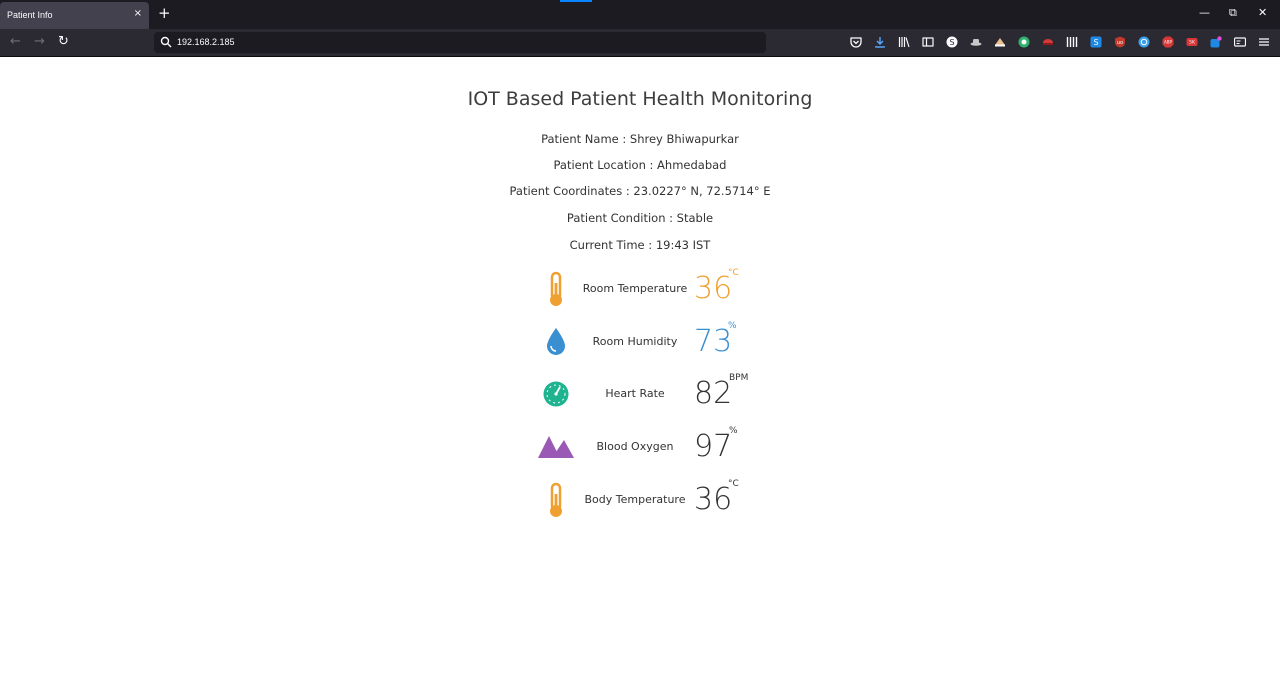  What do you see at coordinates (556, 341) in the screenshot?
I see `water-drop-icon` at bounding box center [556, 341].